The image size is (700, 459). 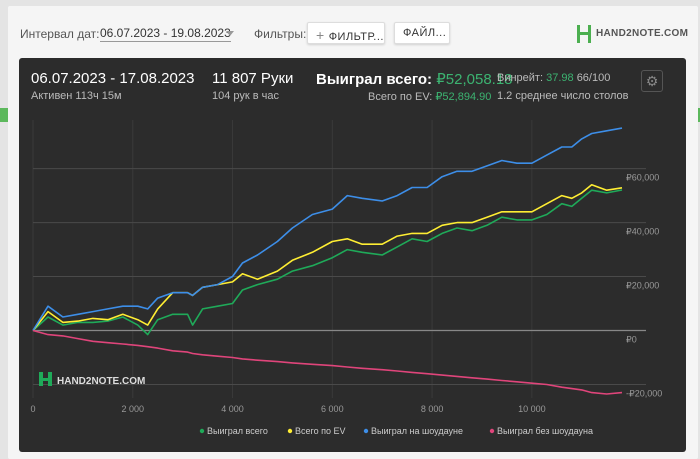 I want to click on hand2note-logo-icon, so click(x=584, y=34).